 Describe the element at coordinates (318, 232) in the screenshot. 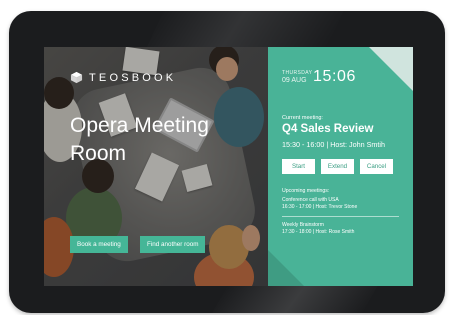

I see `upcoming-meeting-details: 17:30 - 18:00 | Host: Rose Smith` at that location.